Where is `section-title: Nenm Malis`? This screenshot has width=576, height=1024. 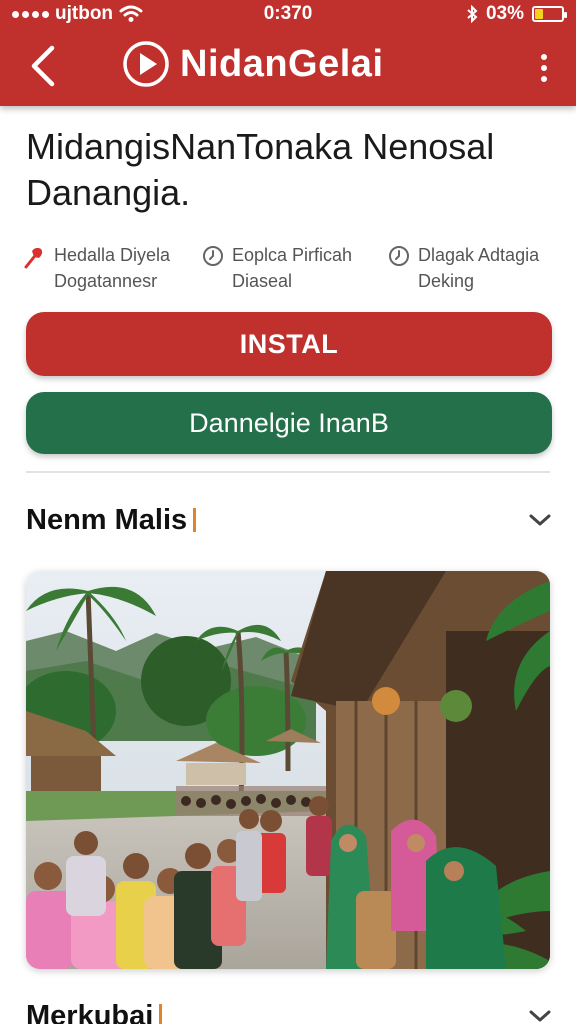 section-title: Nenm Malis is located at coordinates (111, 520).